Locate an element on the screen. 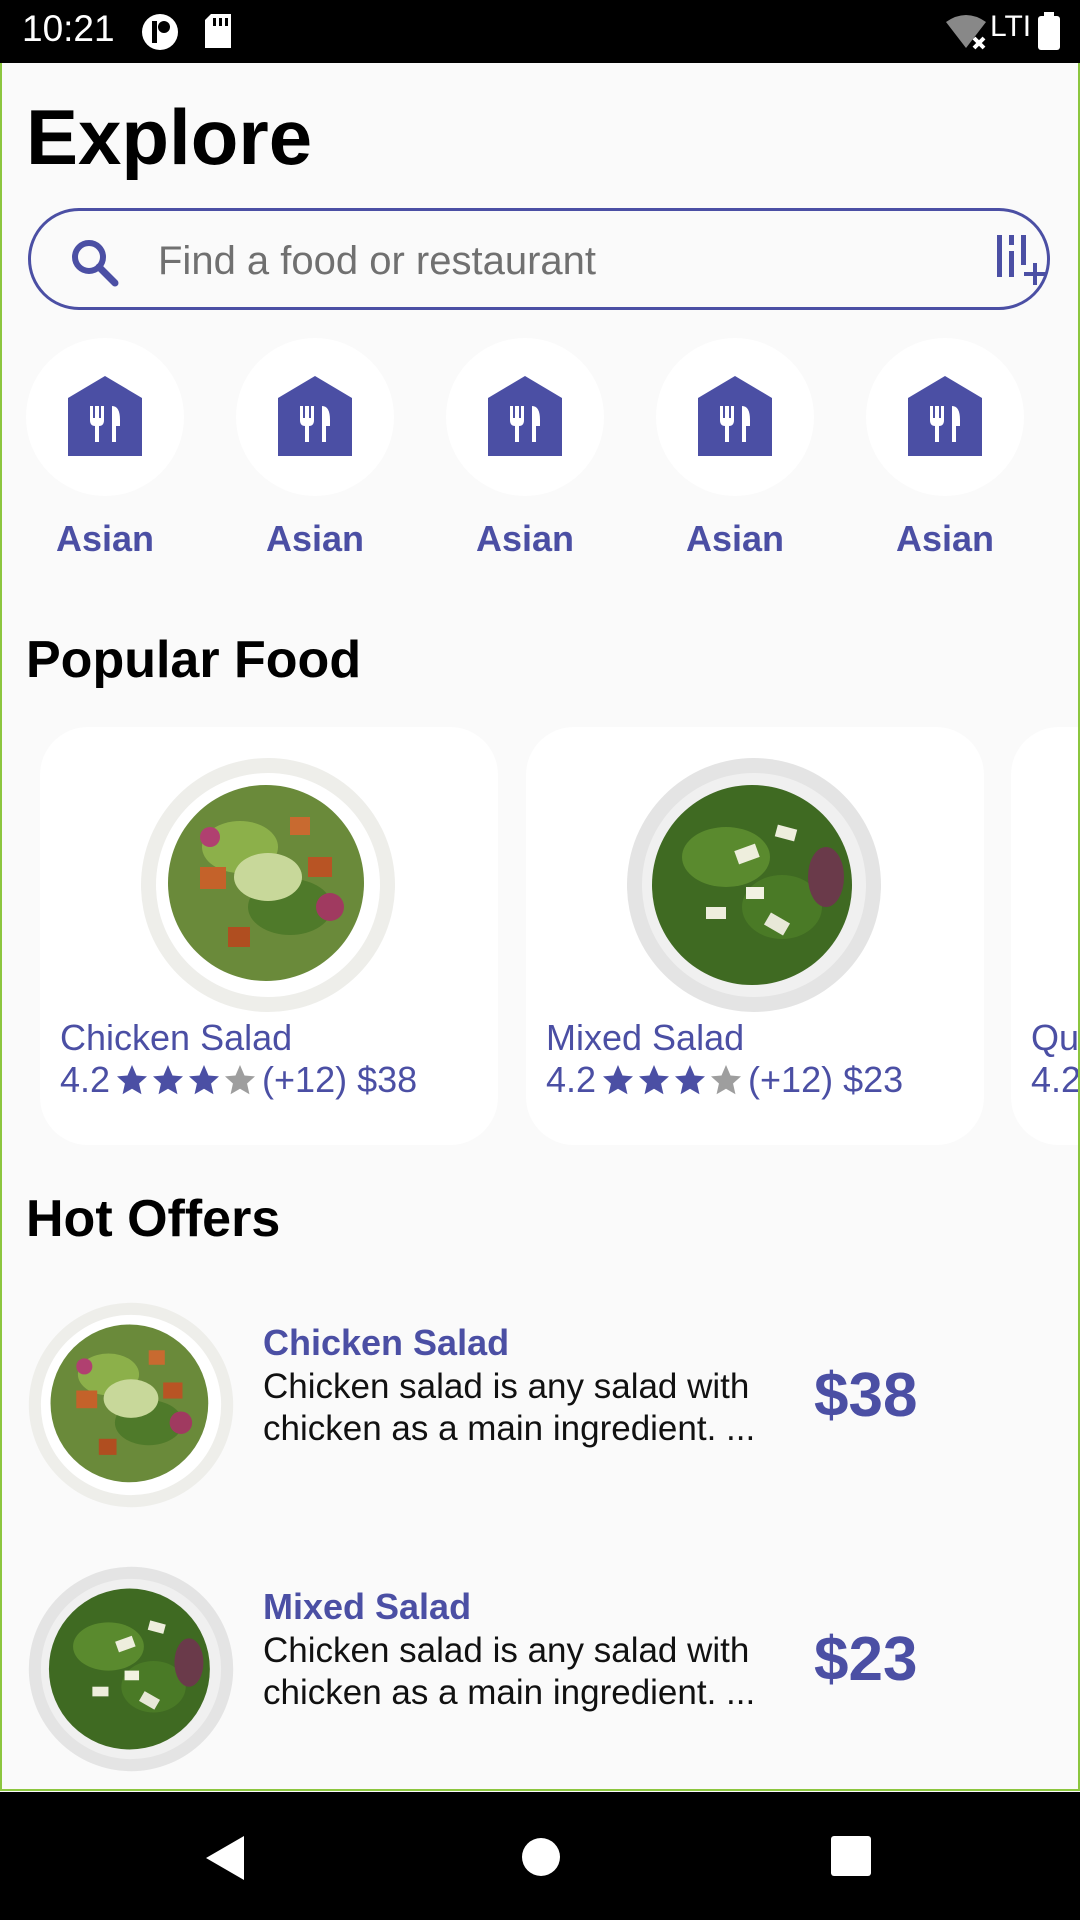 Image resolution: width=1080 pixels, height=1920 pixels. food-meta: 4.2 is located at coordinates (1054, 1080).